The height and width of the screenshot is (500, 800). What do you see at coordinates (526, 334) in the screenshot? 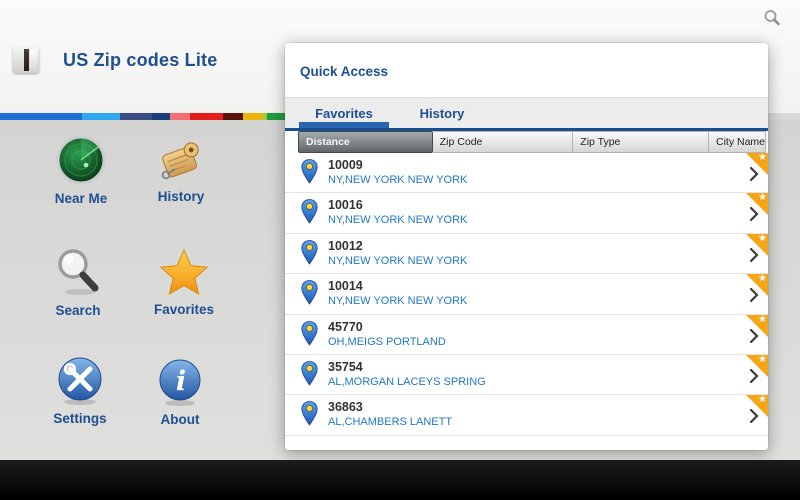
I see `list-item: 45770 OH,MEIGS PORTLAND ★` at bounding box center [526, 334].